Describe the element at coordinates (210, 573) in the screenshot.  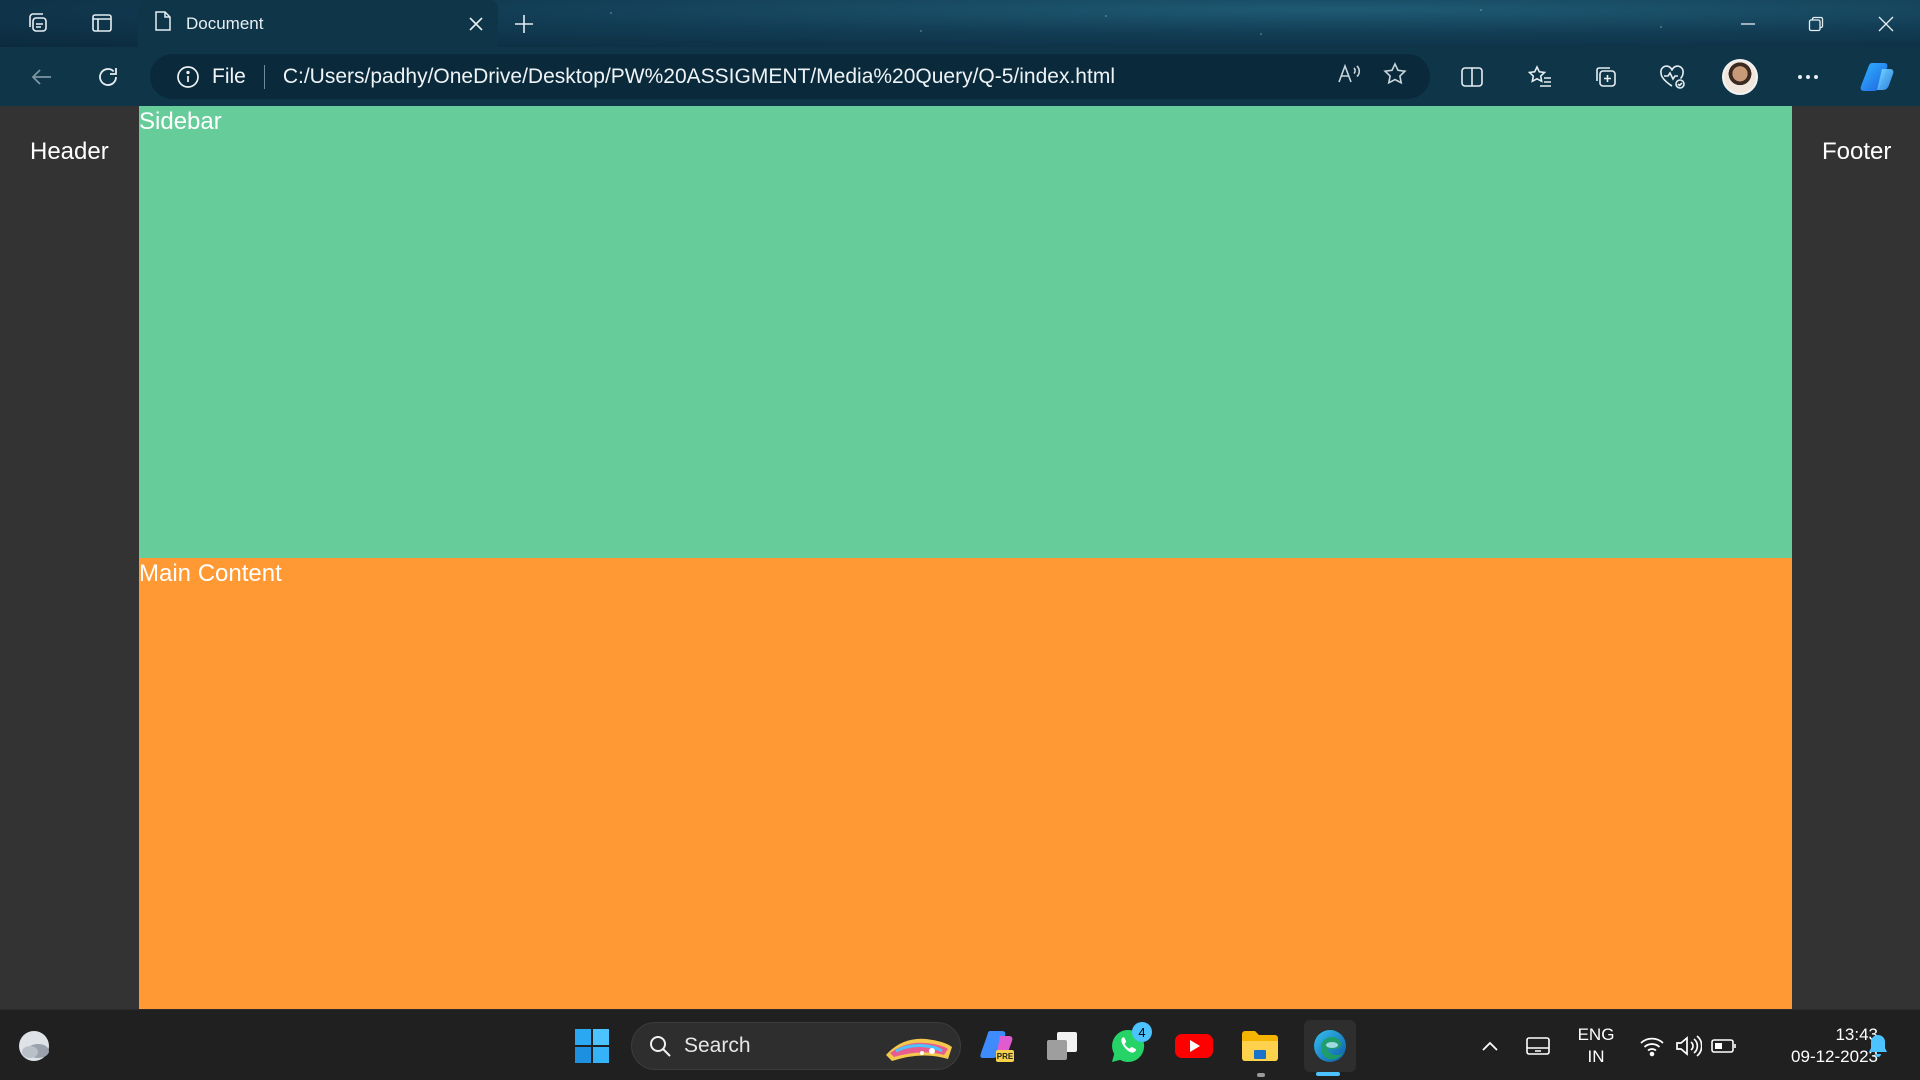
I see `main-content-label: Main Content` at that location.